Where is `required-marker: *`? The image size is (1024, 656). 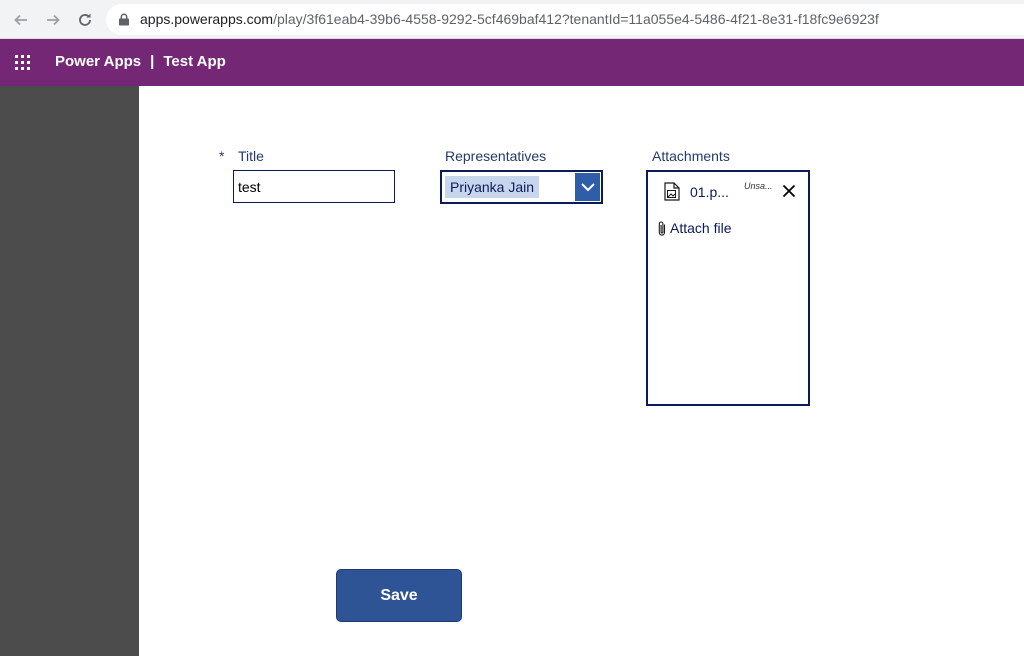 required-marker: * is located at coordinates (222, 156).